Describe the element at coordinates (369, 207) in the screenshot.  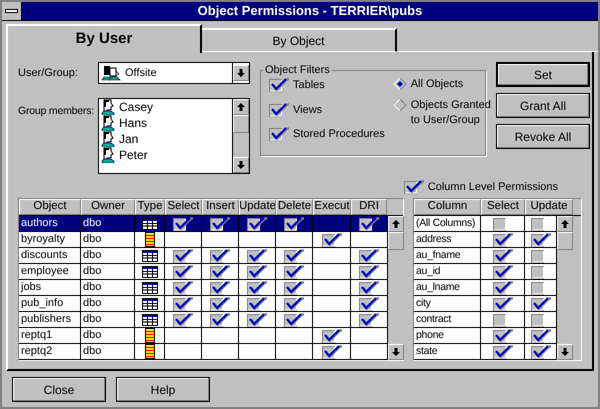
I see `column-header: DRI` at that location.